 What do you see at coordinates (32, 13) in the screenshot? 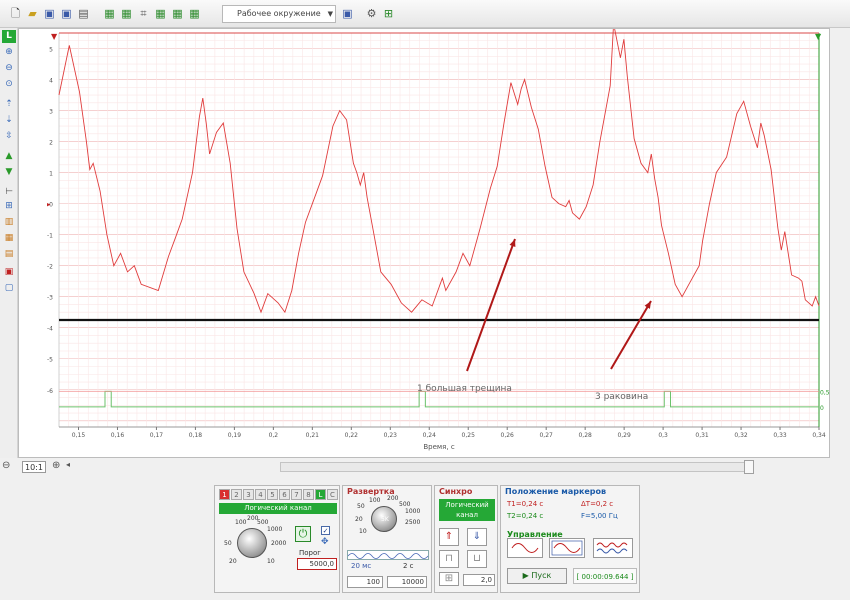
I see `open-folder-icon: ▰` at bounding box center [32, 13].